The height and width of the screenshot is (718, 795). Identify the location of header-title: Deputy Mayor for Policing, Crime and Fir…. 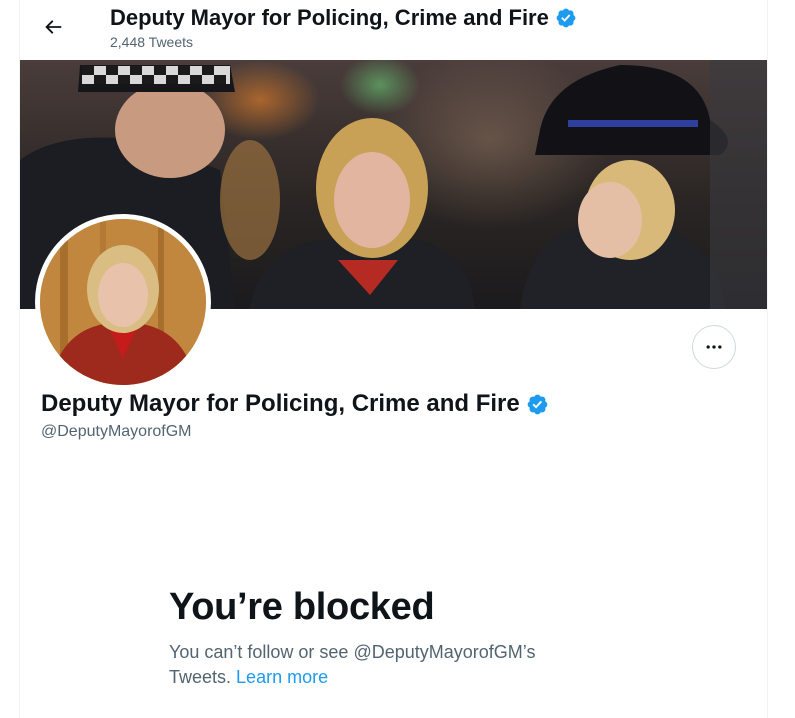
(343, 18).